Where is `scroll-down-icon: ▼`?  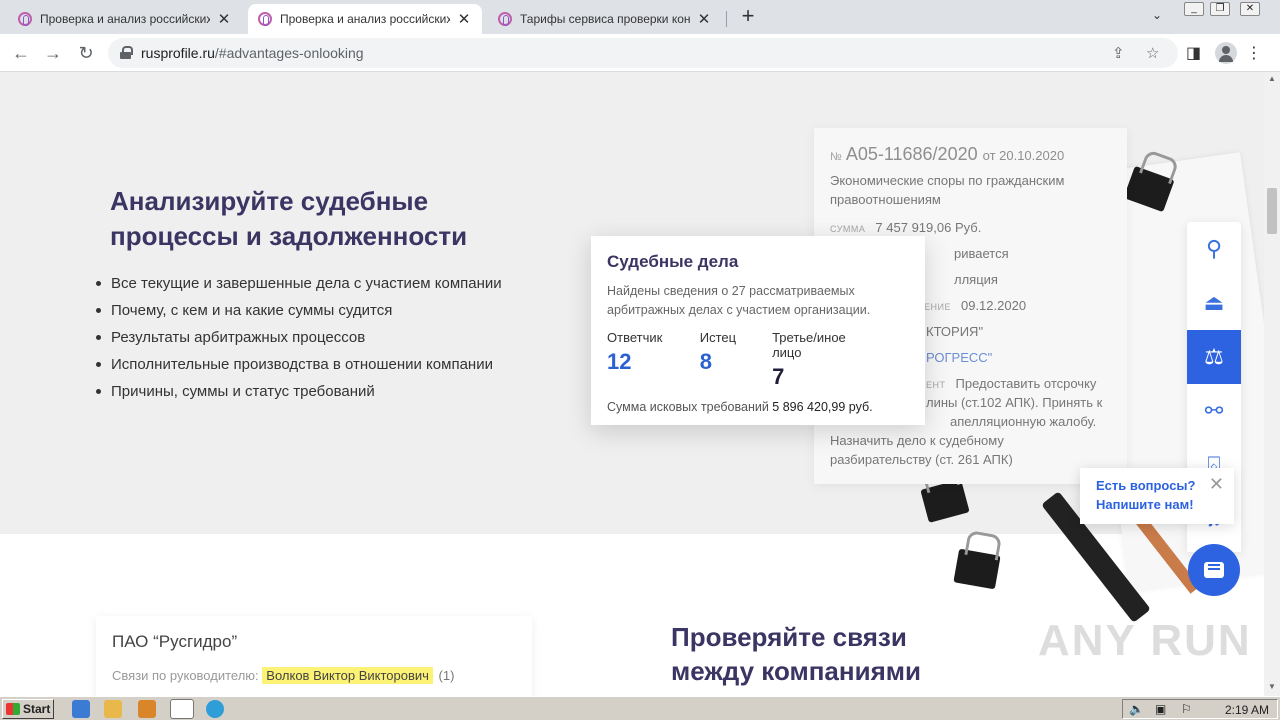
scroll-down-icon: ▼ is located at coordinates (1272, 686).